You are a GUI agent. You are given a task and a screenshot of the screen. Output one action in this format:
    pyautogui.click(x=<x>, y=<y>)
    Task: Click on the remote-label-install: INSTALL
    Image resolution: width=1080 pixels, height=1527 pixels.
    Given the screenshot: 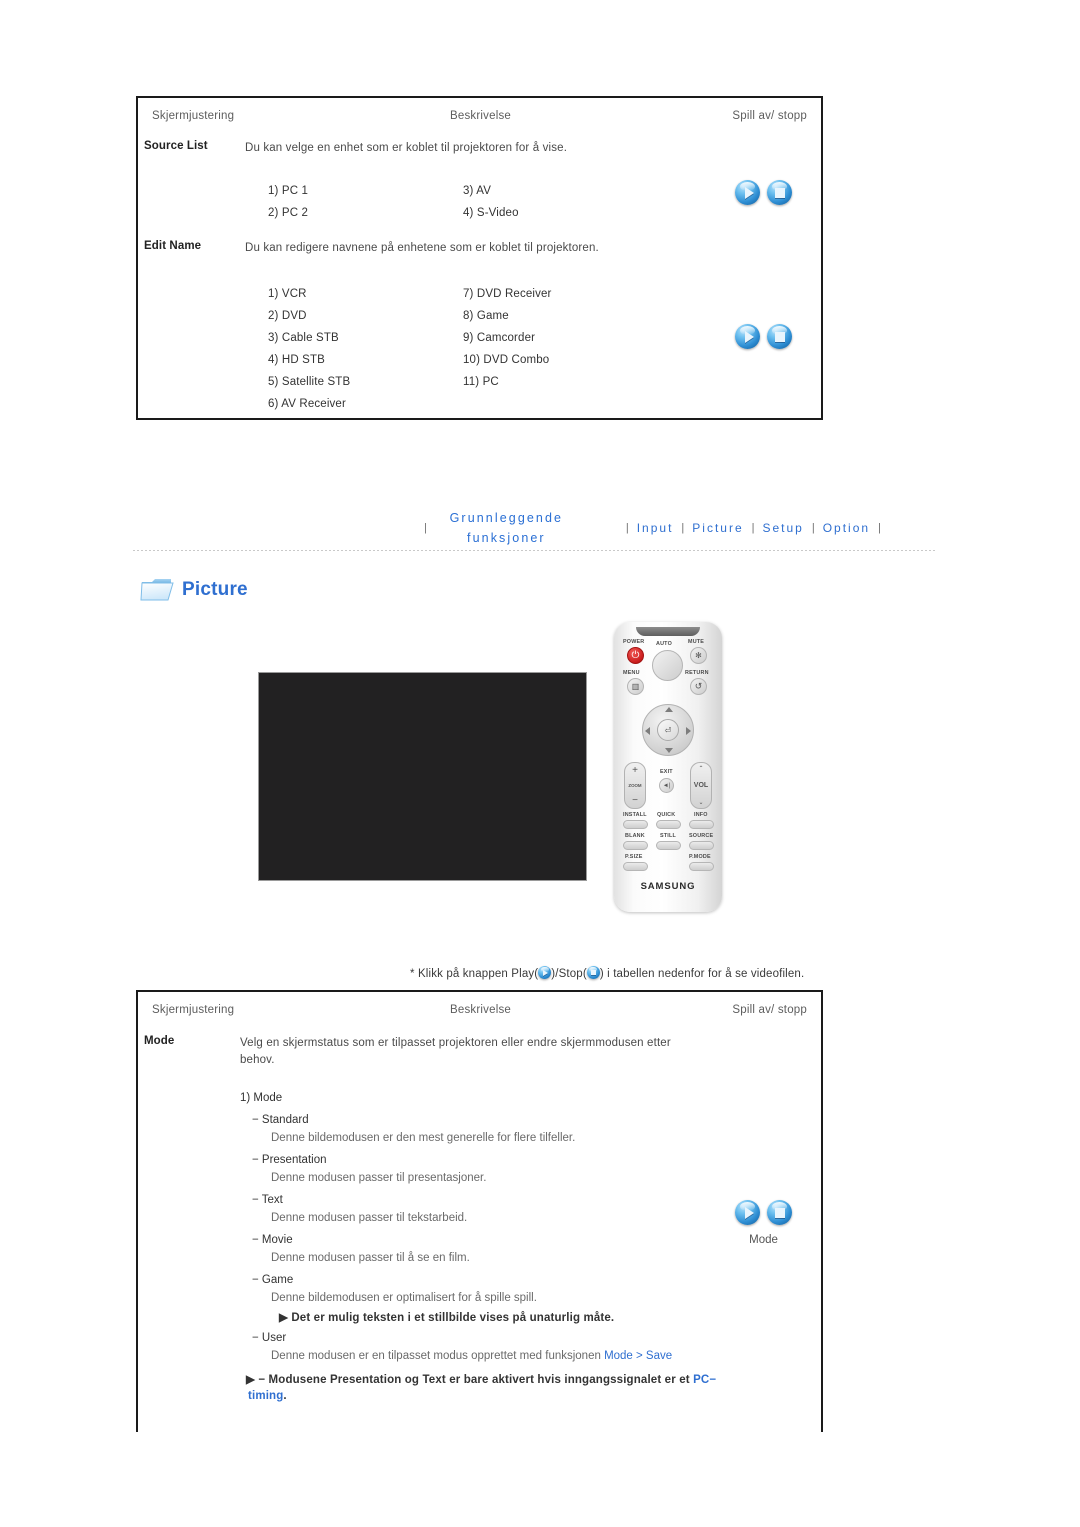 What is the action you would take?
    pyautogui.click(x=635, y=815)
    